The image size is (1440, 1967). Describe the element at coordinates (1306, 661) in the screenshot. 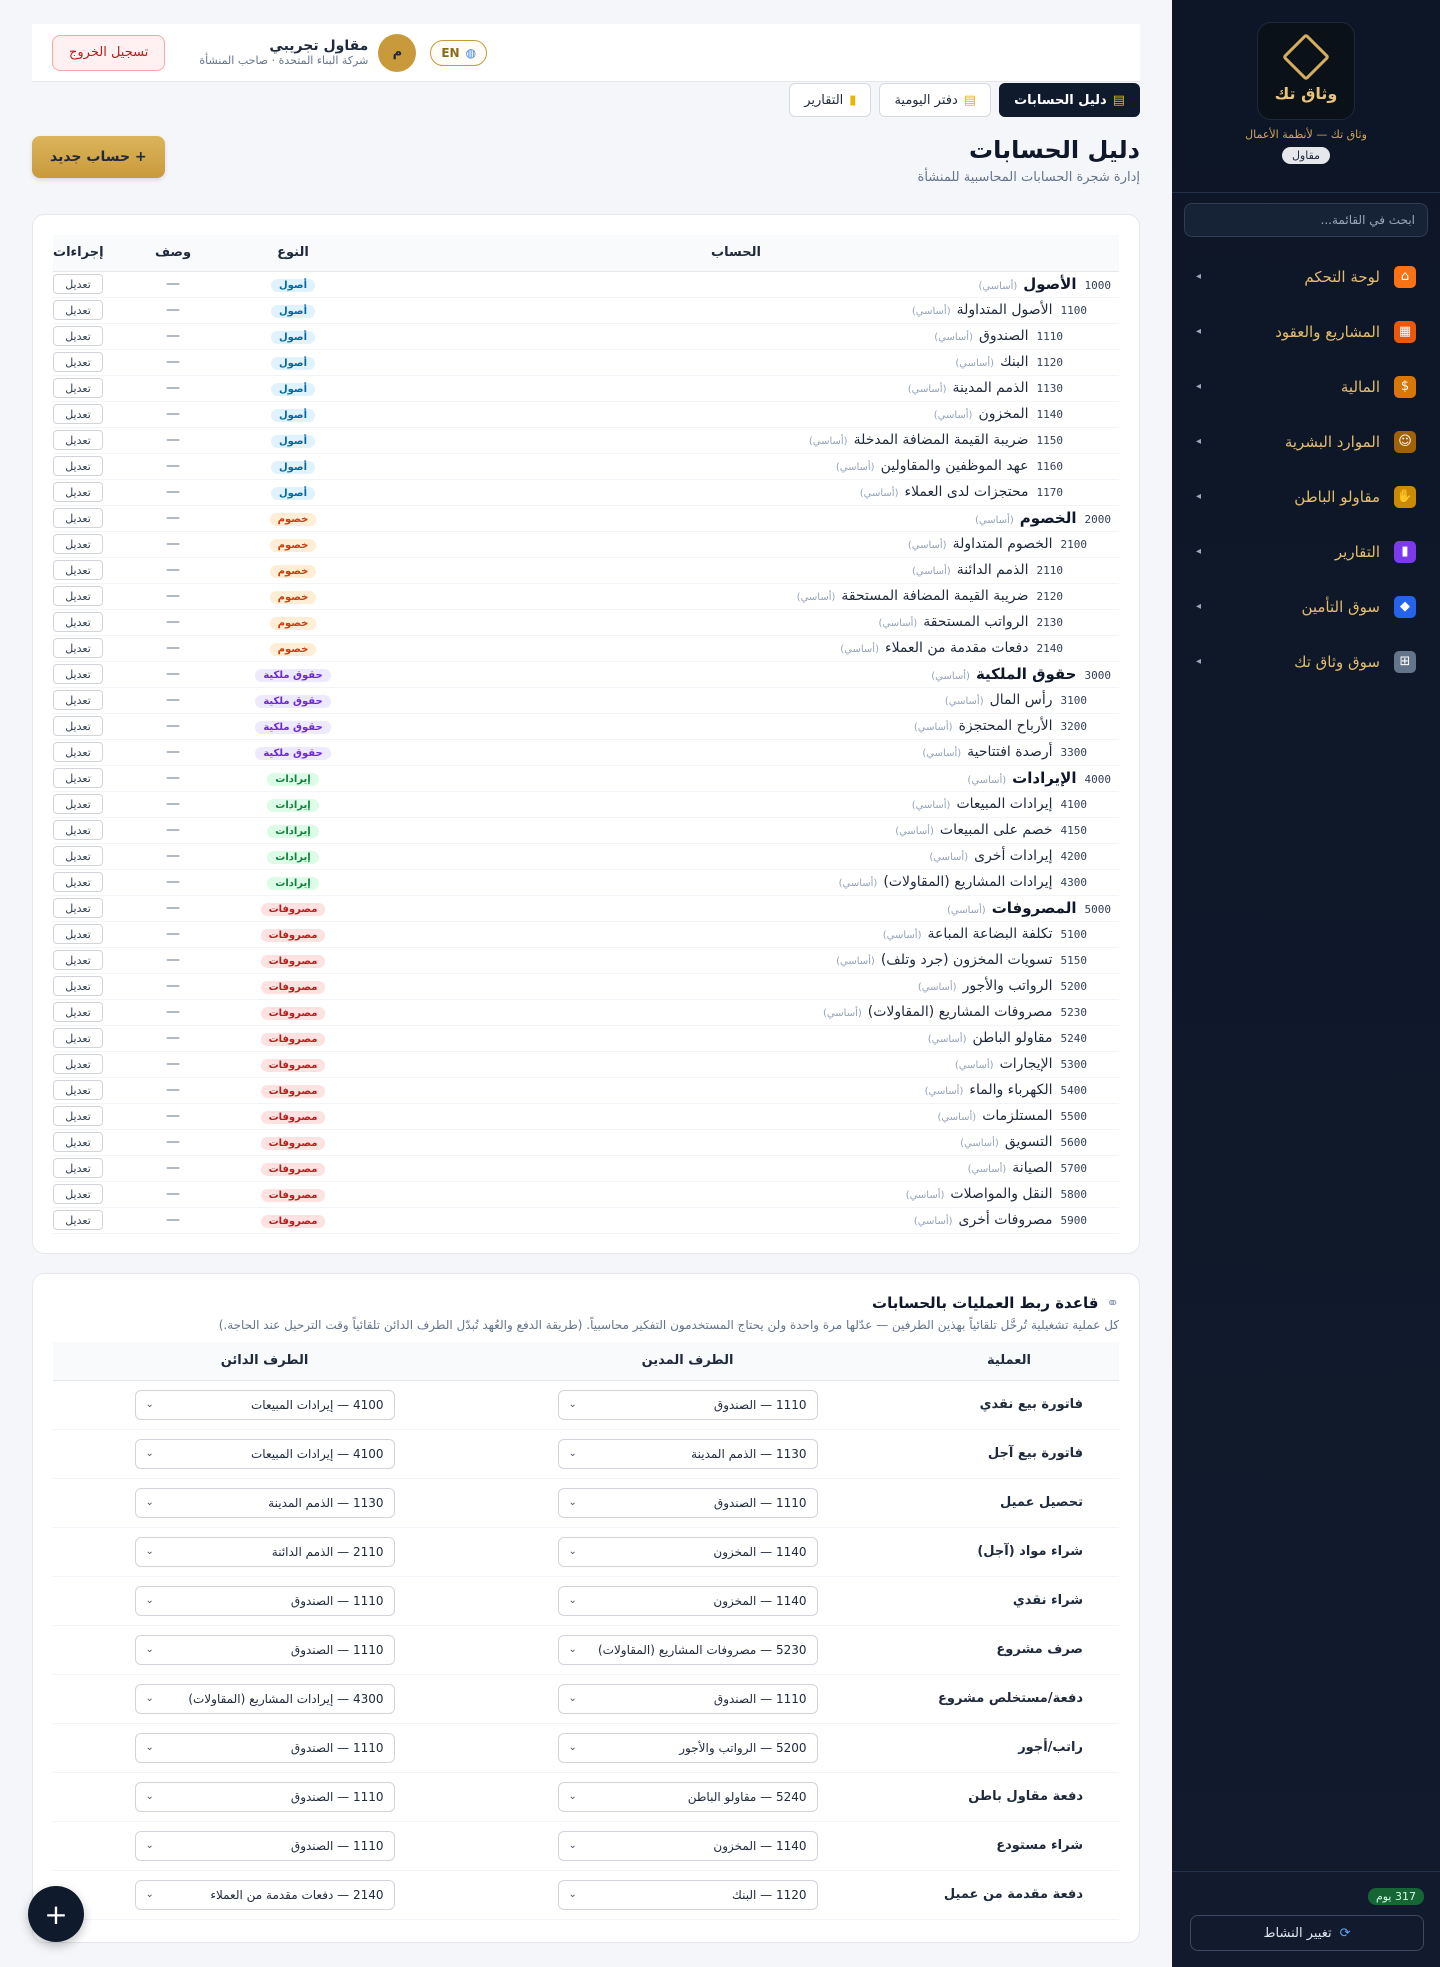

I see `sidebar-item-7: ⊞ سوق وثاق تك ◂` at that location.